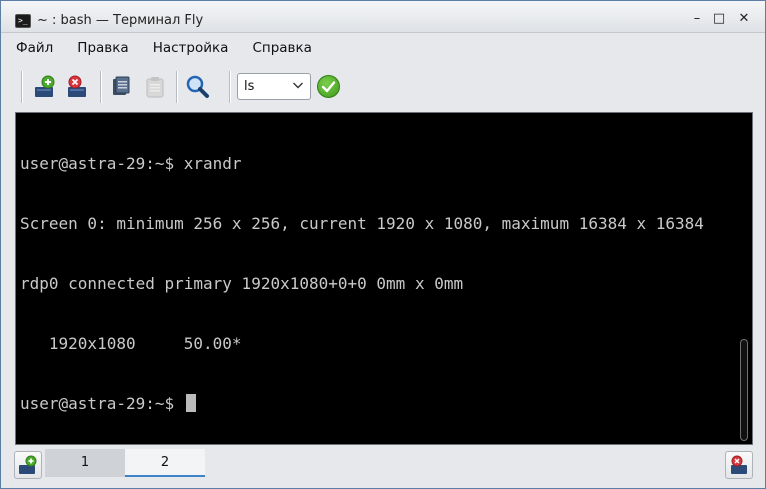 This screenshot has height=489, width=766. What do you see at coordinates (249, 86) in the screenshot?
I see `command-select-value: ls` at bounding box center [249, 86].